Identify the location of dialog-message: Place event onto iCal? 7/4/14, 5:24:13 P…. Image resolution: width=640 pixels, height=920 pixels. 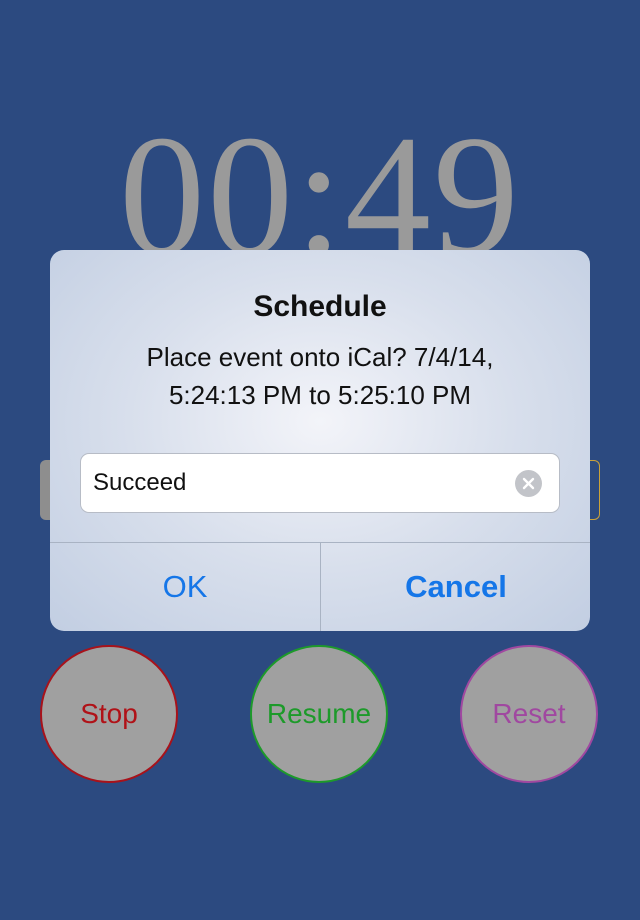
(320, 376).